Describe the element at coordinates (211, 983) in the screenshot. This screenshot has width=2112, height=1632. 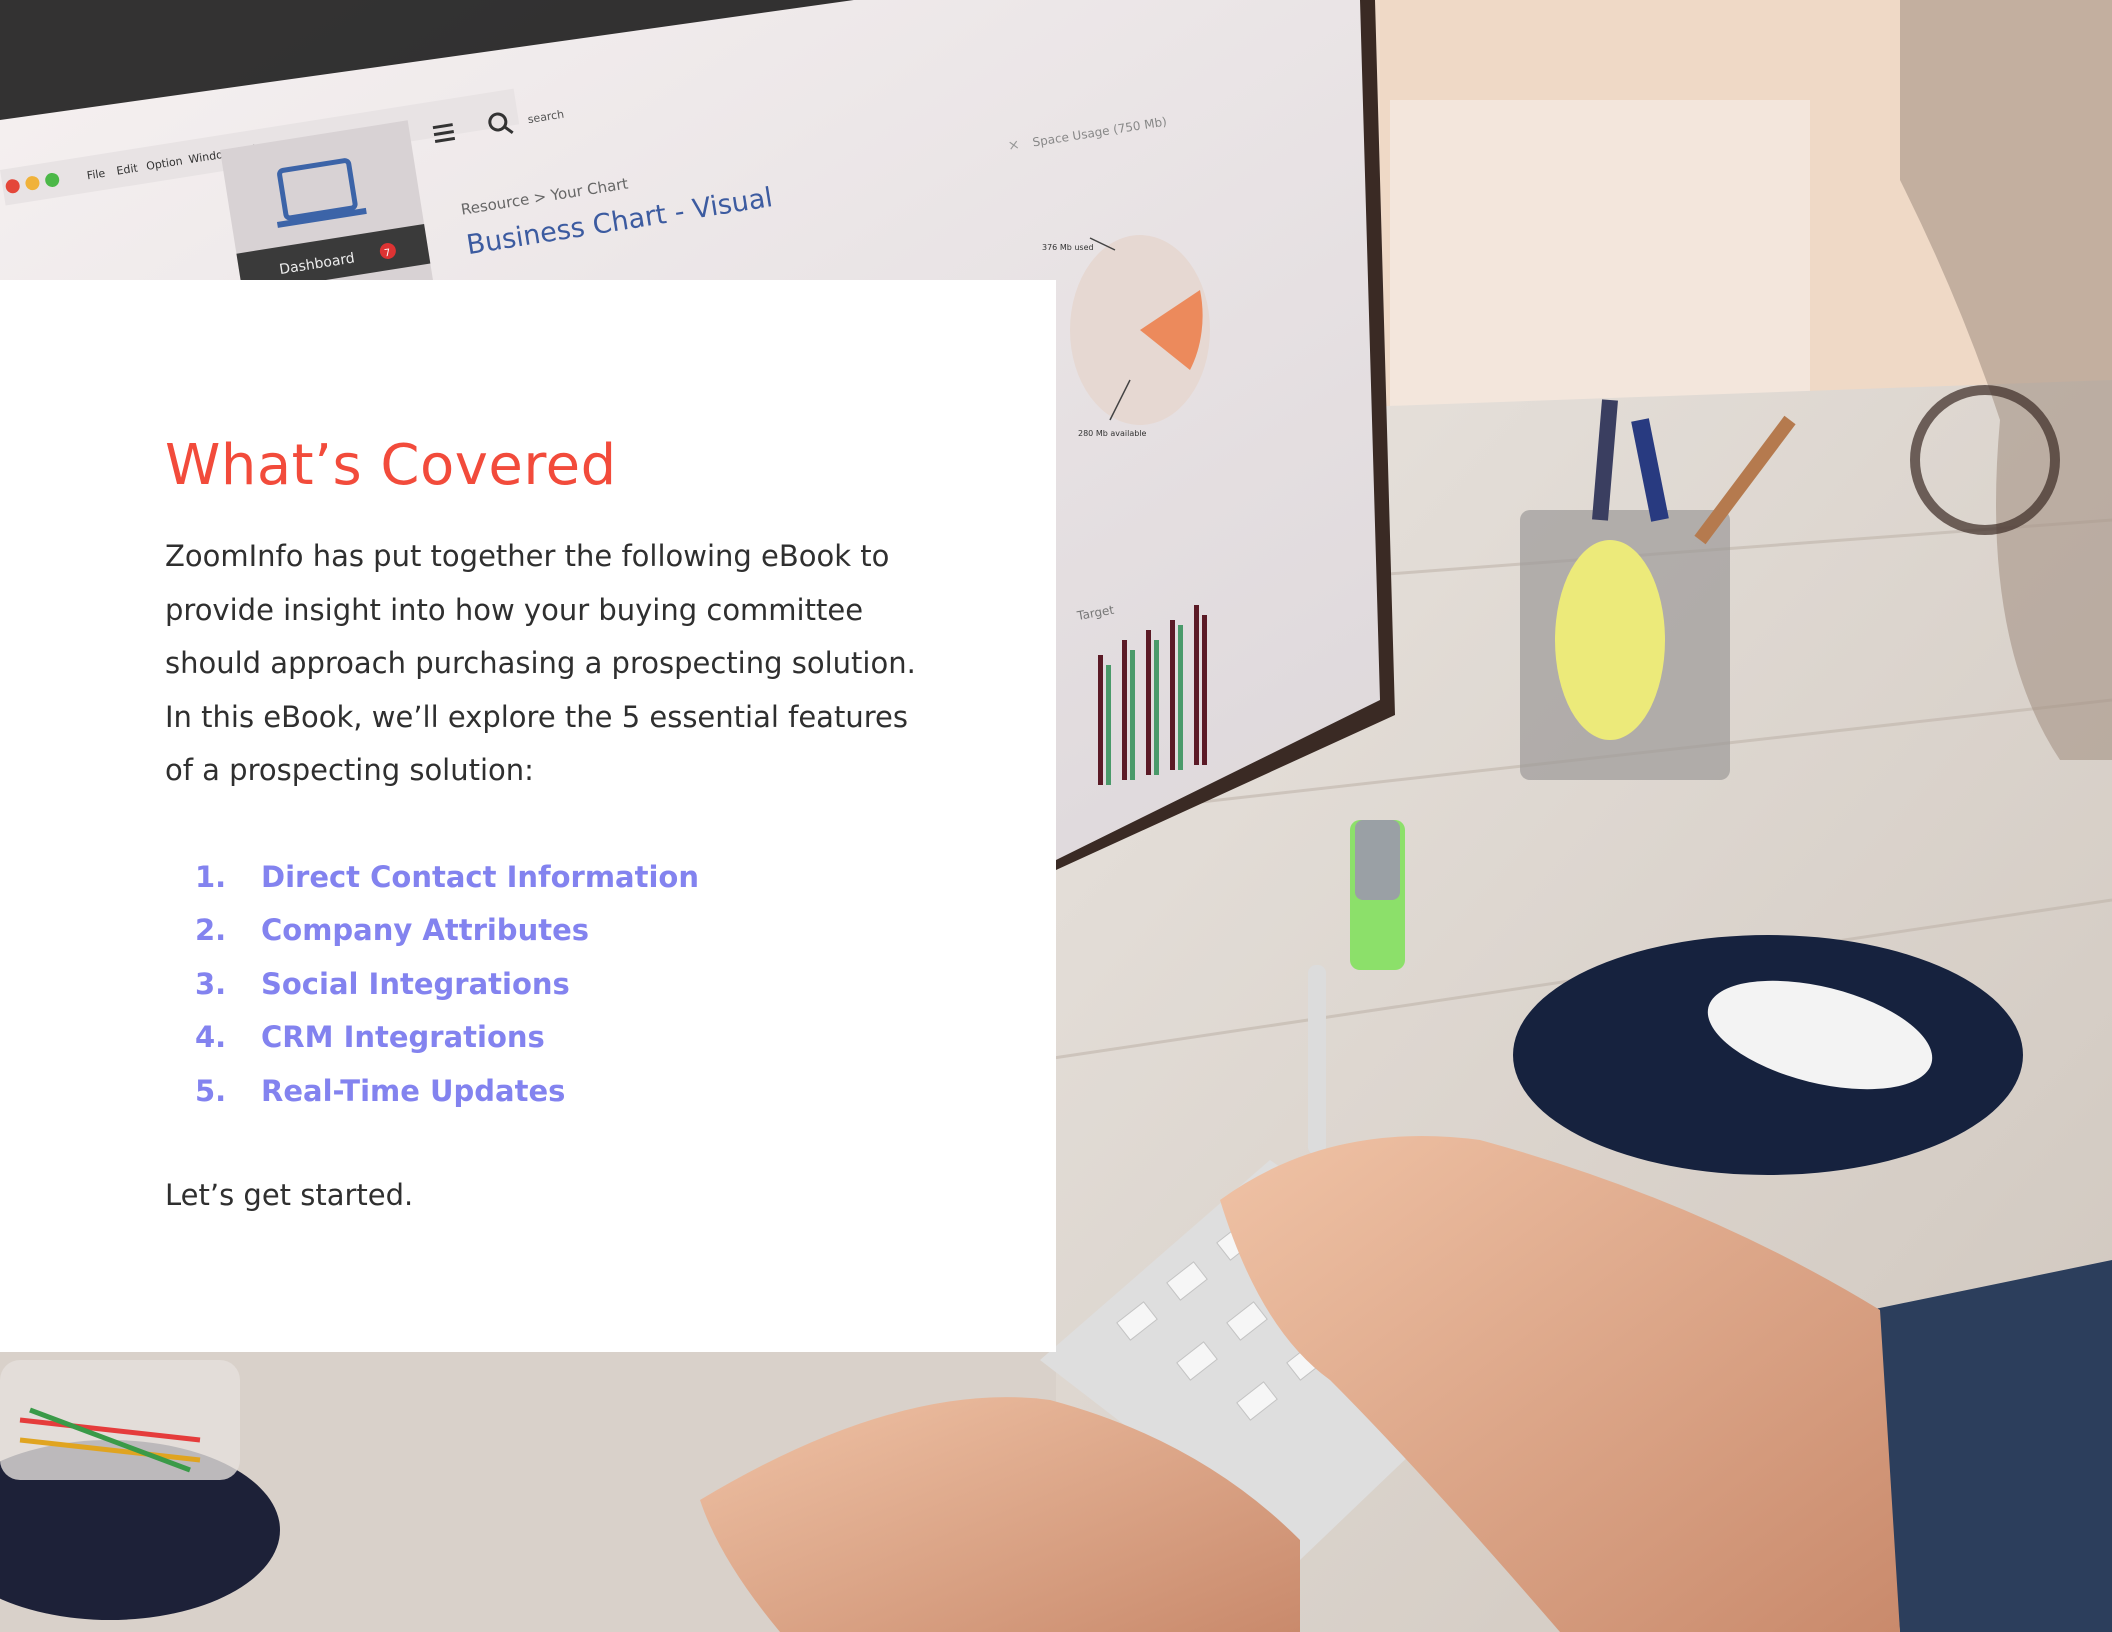
I see `feature-number: 3.` at that location.